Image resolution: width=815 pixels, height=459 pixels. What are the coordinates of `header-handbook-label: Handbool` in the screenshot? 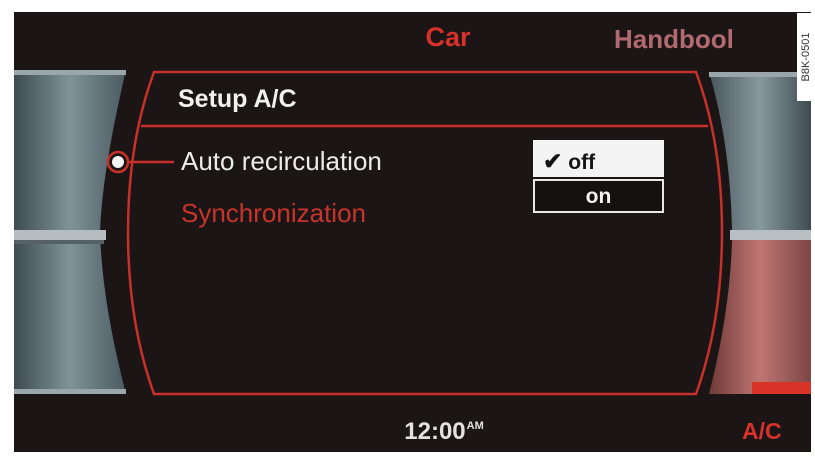 It's located at (674, 39).